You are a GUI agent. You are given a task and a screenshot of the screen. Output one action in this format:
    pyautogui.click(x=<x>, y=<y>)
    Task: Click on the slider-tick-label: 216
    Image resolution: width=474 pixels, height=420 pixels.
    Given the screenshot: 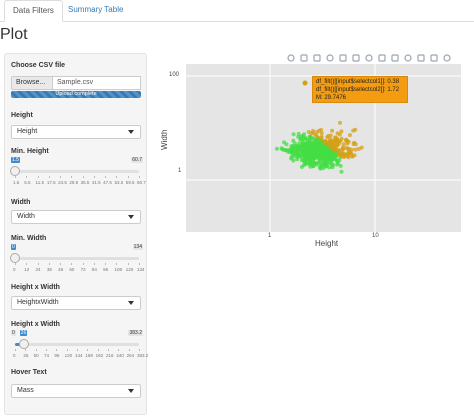 What is the action you would take?
    pyautogui.click(x=110, y=355)
    